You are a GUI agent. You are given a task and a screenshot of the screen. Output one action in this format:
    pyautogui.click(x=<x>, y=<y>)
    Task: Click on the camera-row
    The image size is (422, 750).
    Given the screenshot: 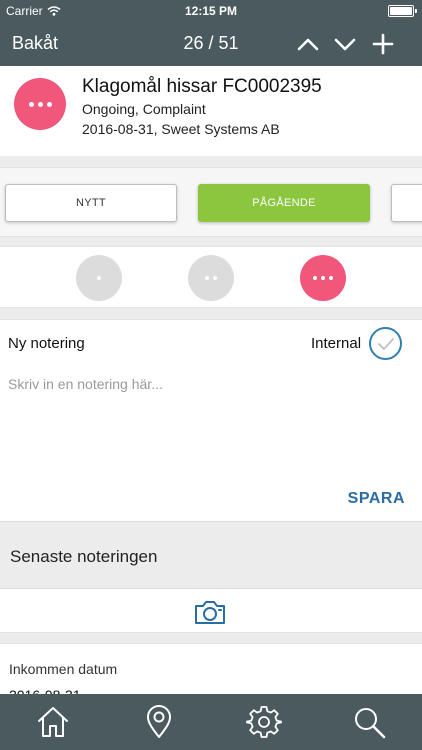 What is the action you would take?
    pyautogui.click(x=211, y=611)
    